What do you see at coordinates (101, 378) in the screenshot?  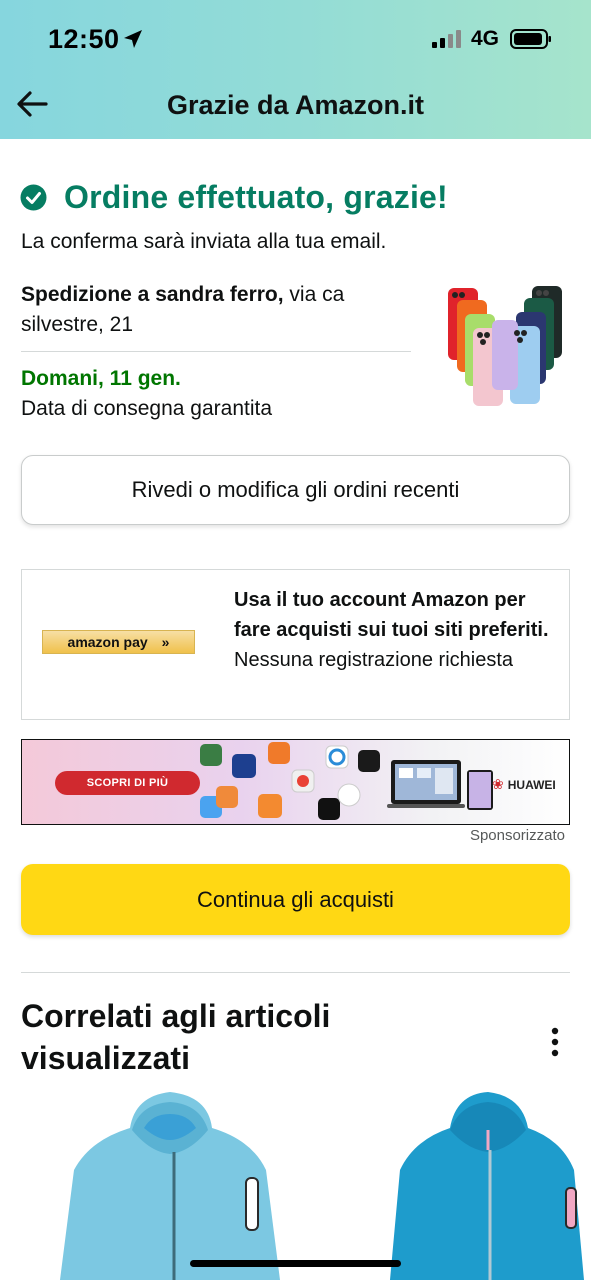 I see `delivery-date: Domani, 11 gen.` at bounding box center [101, 378].